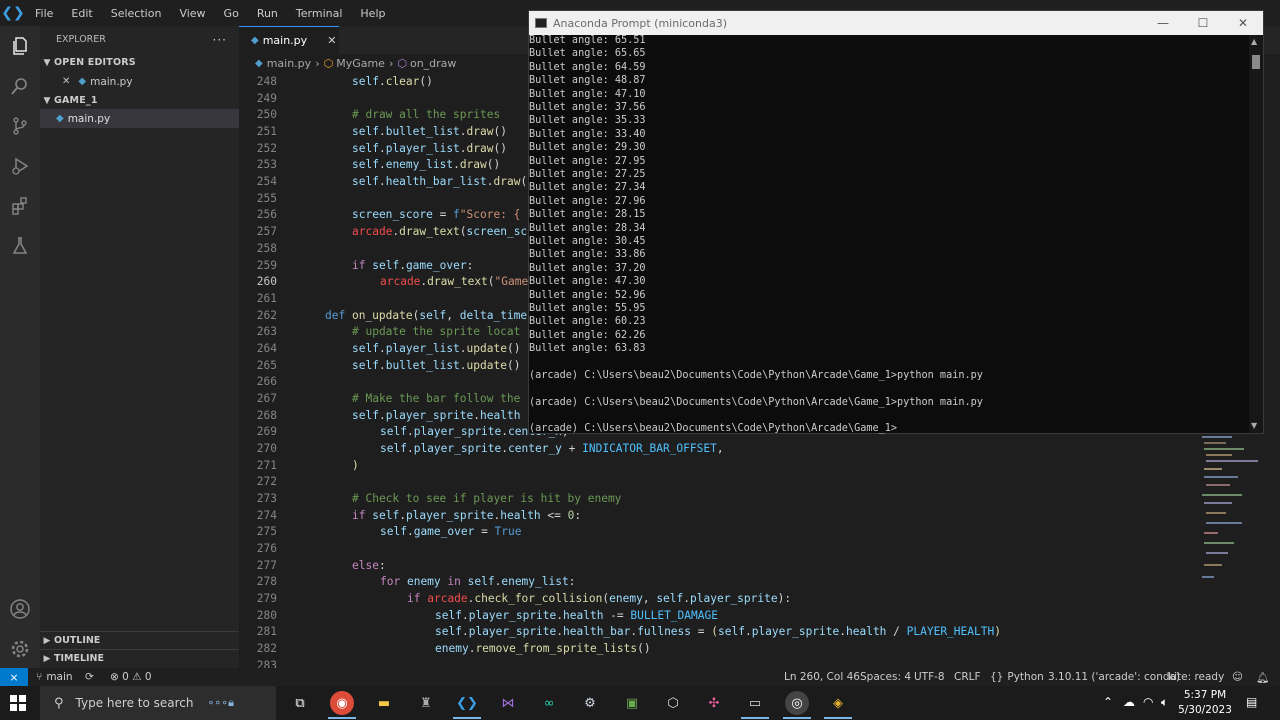  I want to click on account-icon, so click(20, 609).